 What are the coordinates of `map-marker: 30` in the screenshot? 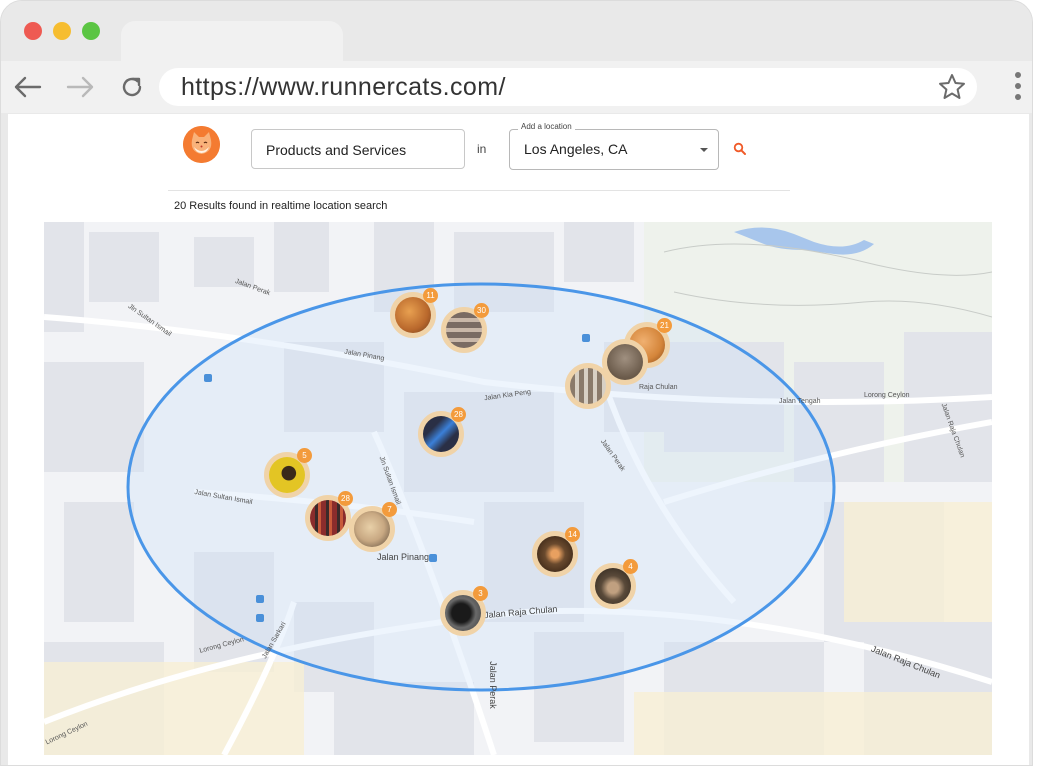 It's located at (465, 328).